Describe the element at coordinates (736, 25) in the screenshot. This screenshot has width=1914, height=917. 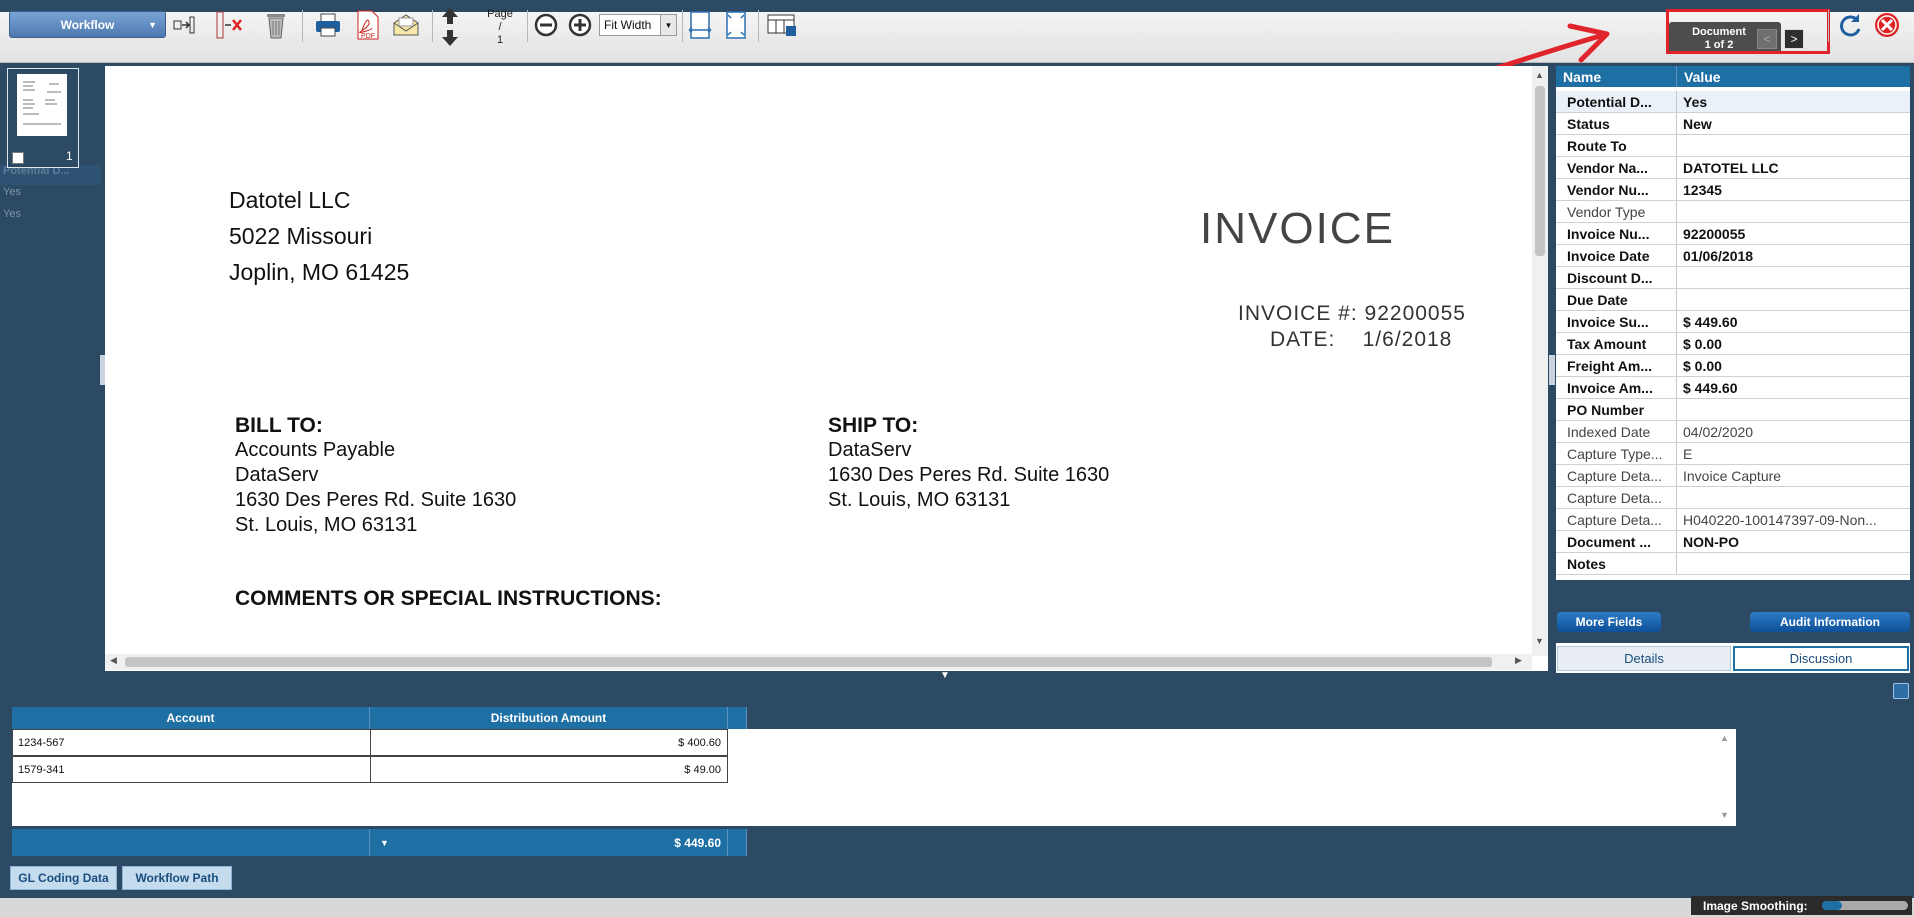
I see `fit-page-icon` at that location.